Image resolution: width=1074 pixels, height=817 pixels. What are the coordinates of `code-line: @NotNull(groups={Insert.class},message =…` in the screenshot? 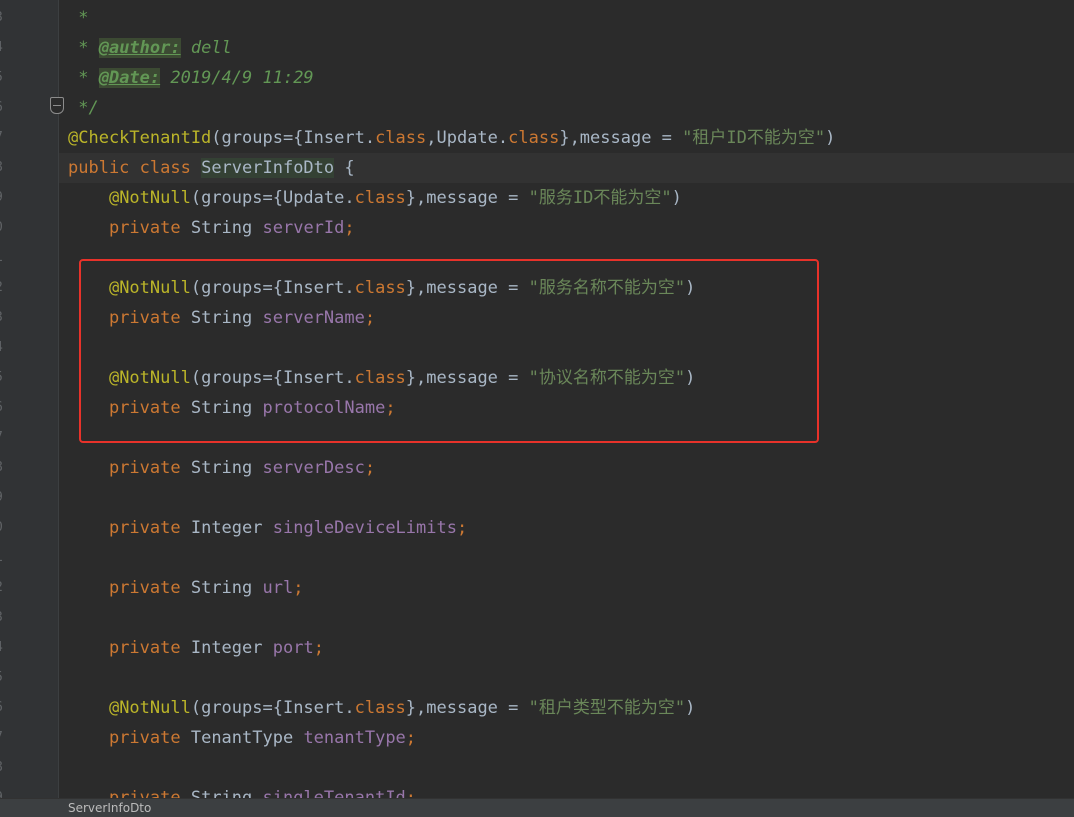 It's located at (566, 708).